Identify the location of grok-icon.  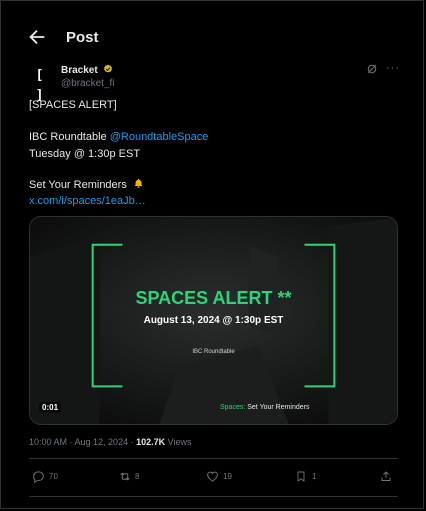
(372, 69).